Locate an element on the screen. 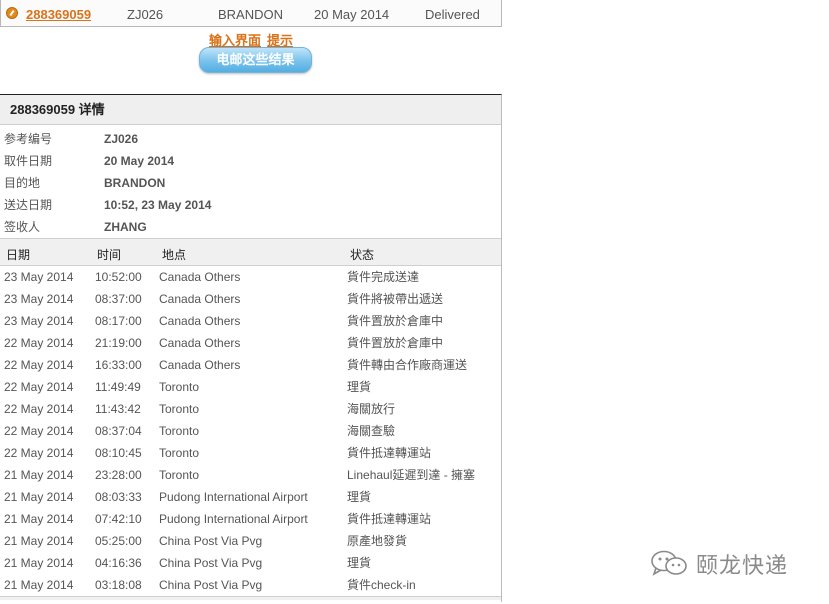  table-row: 22 May 2014 11:43:42 Toronto 海關放行 is located at coordinates (250, 409).